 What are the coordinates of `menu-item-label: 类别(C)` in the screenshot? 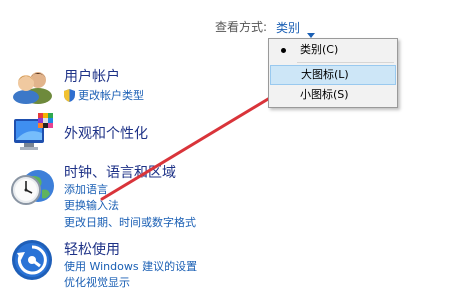 It's located at (319, 49).